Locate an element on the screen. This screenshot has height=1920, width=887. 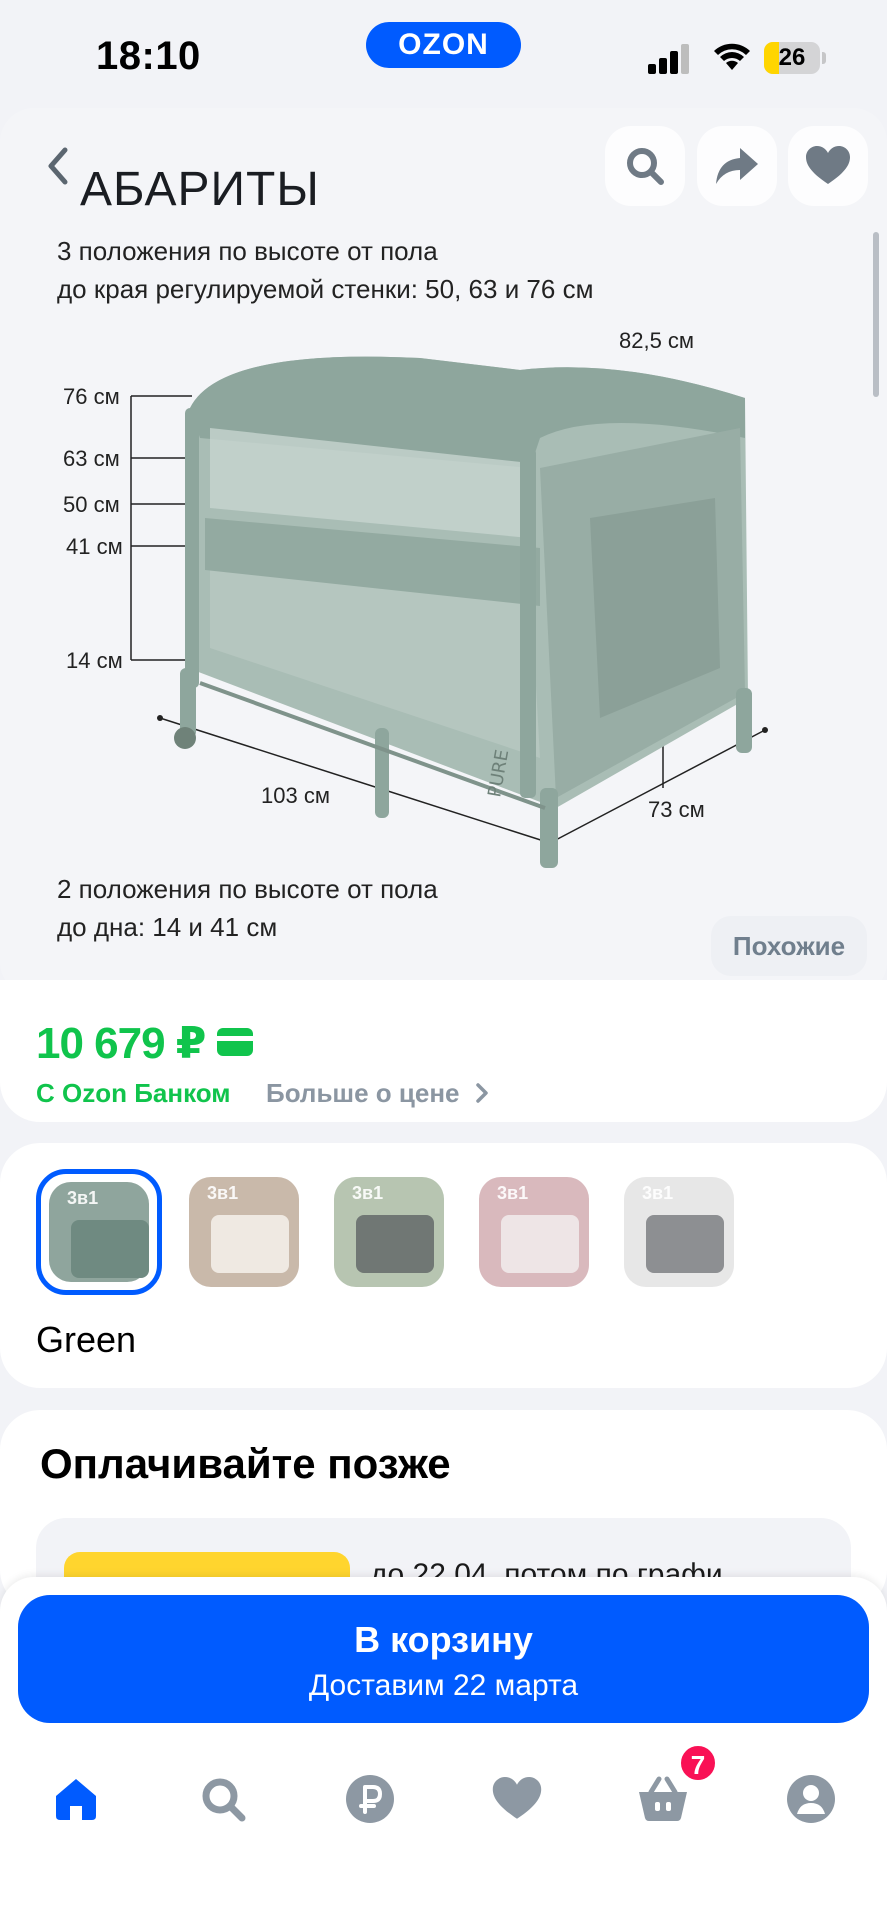
tab-profile is located at coordinates (811, 1799).